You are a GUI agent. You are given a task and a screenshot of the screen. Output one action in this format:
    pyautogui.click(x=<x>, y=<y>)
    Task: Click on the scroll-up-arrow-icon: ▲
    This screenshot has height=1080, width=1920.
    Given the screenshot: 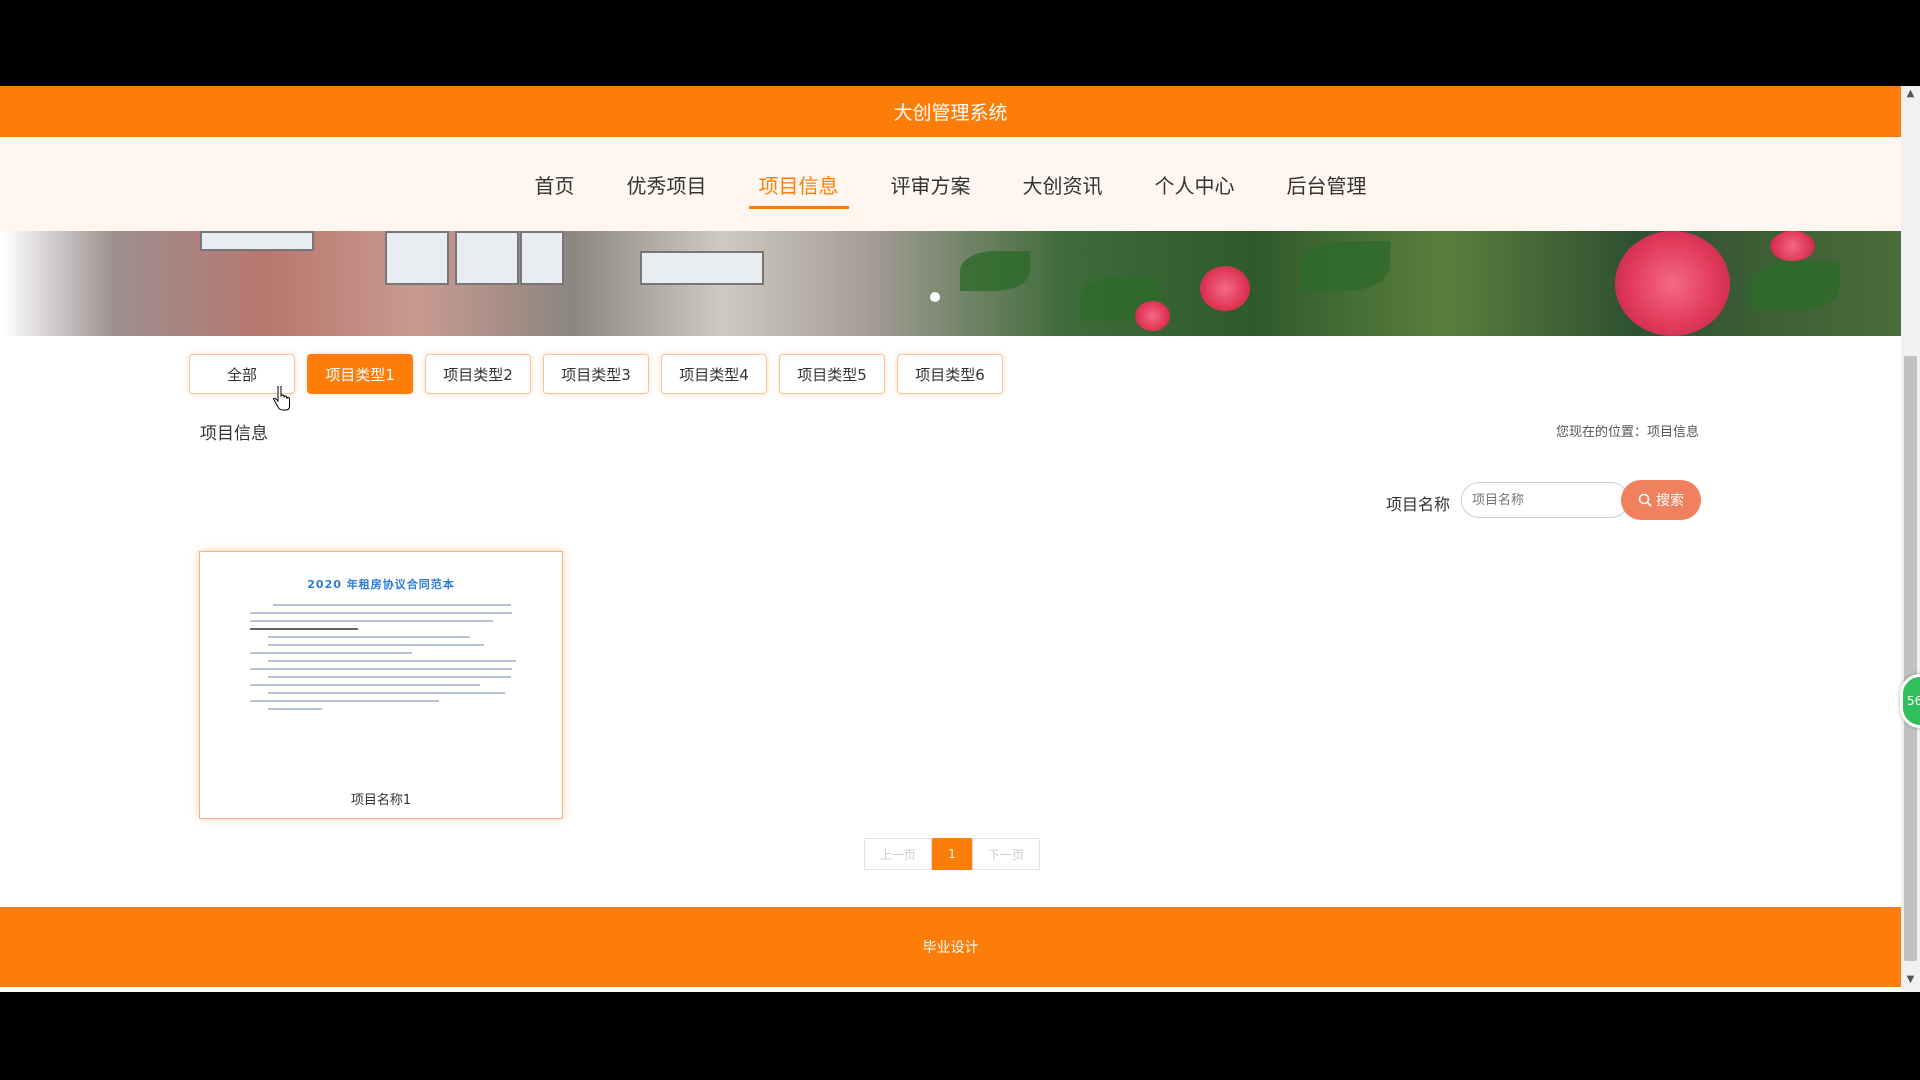 What is the action you would take?
    pyautogui.click(x=1910, y=96)
    